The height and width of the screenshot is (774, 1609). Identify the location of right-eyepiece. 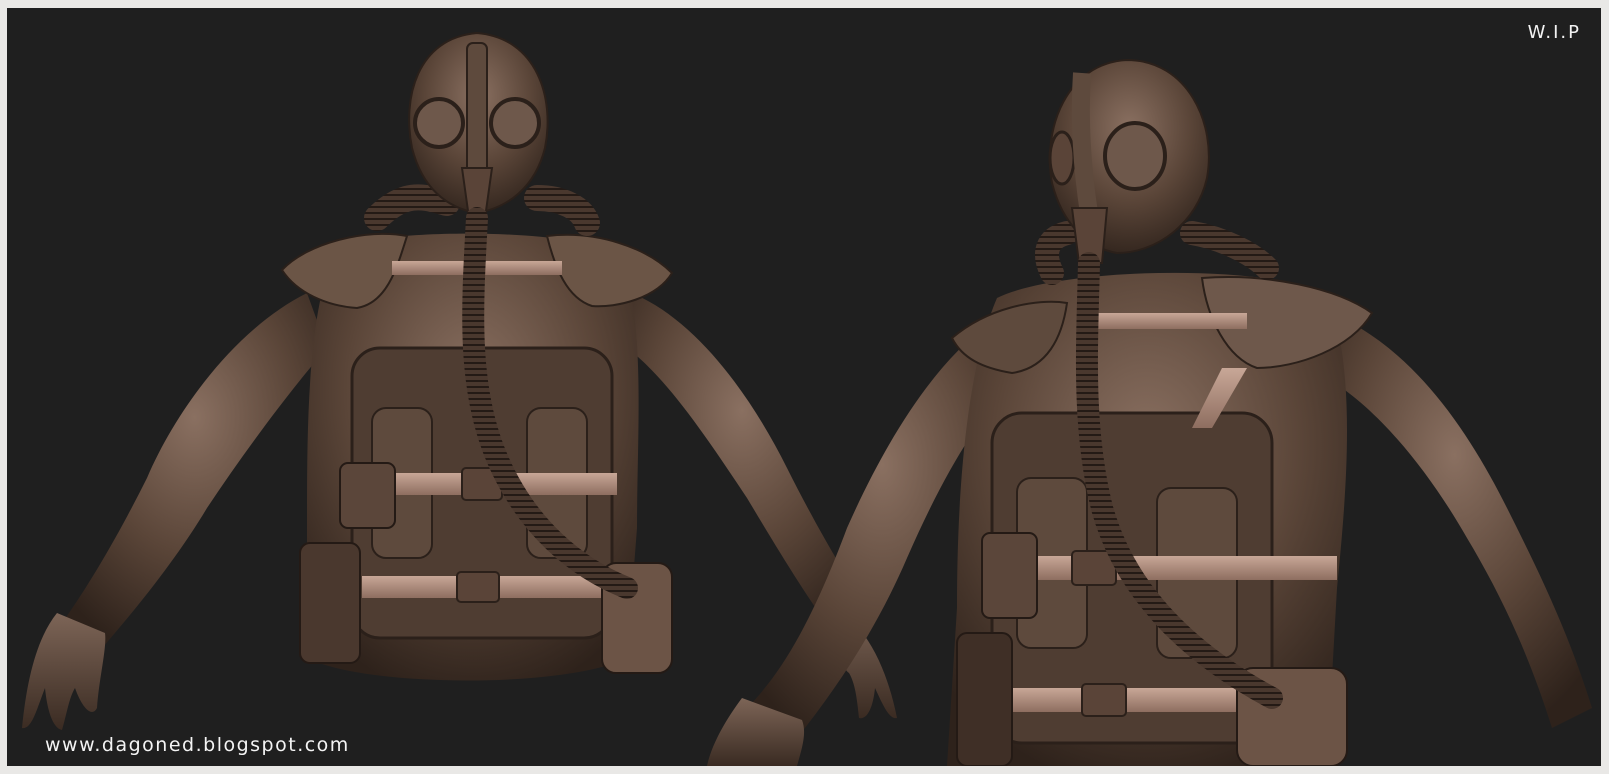
(515, 123).